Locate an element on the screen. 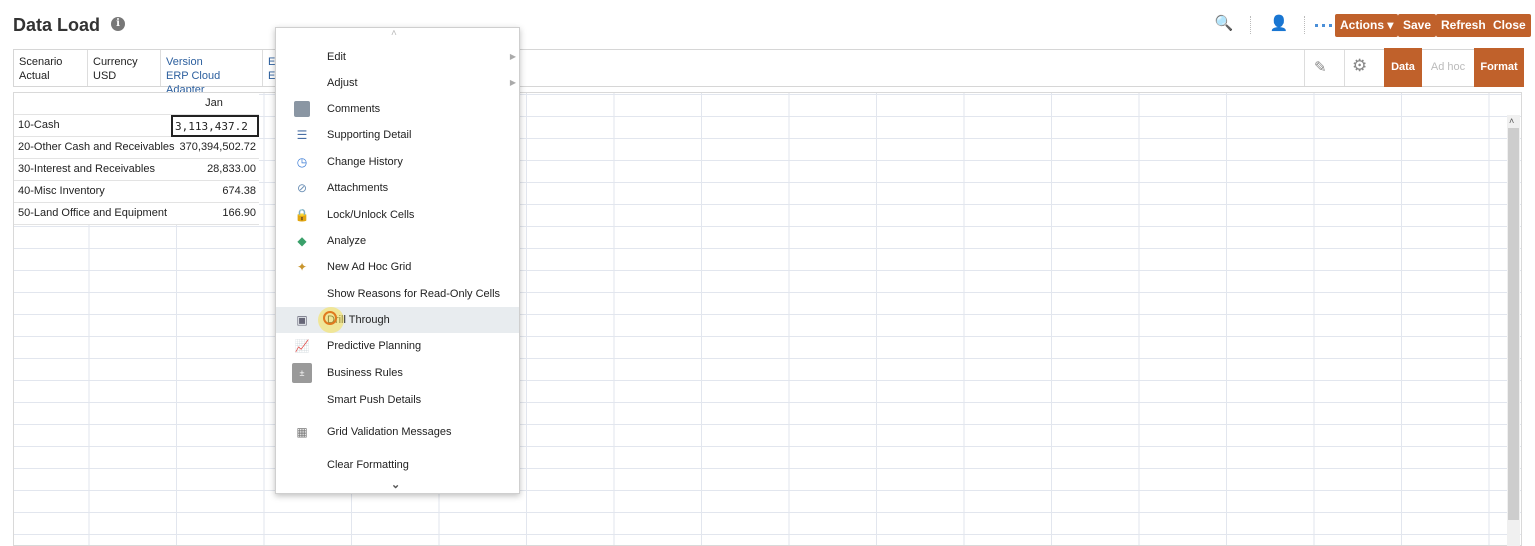 The image size is (1535, 546). menu-item-show-reasons: Show Reasons for Read-Only Cells is located at coordinates (397, 294).